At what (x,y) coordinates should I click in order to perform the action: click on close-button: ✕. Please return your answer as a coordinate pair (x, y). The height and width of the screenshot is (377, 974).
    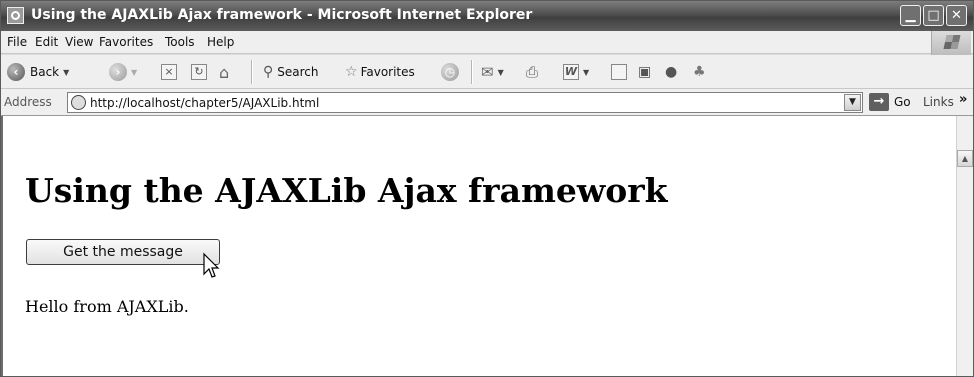
    Looking at the image, I should click on (956, 15).